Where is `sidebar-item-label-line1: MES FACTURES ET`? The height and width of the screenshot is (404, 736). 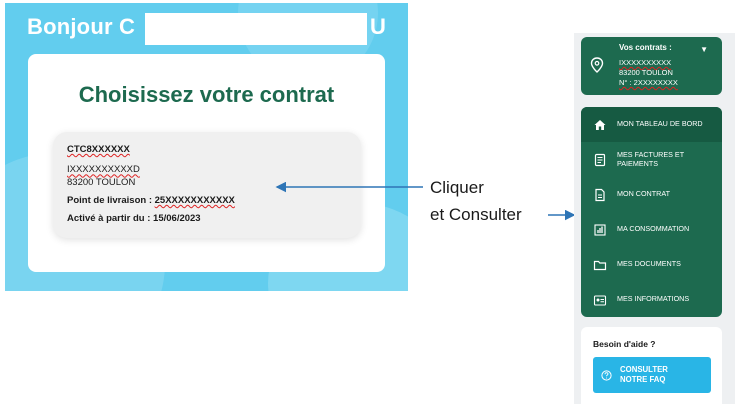 sidebar-item-label-line1: MES FACTURES ET is located at coordinates (651, 154).